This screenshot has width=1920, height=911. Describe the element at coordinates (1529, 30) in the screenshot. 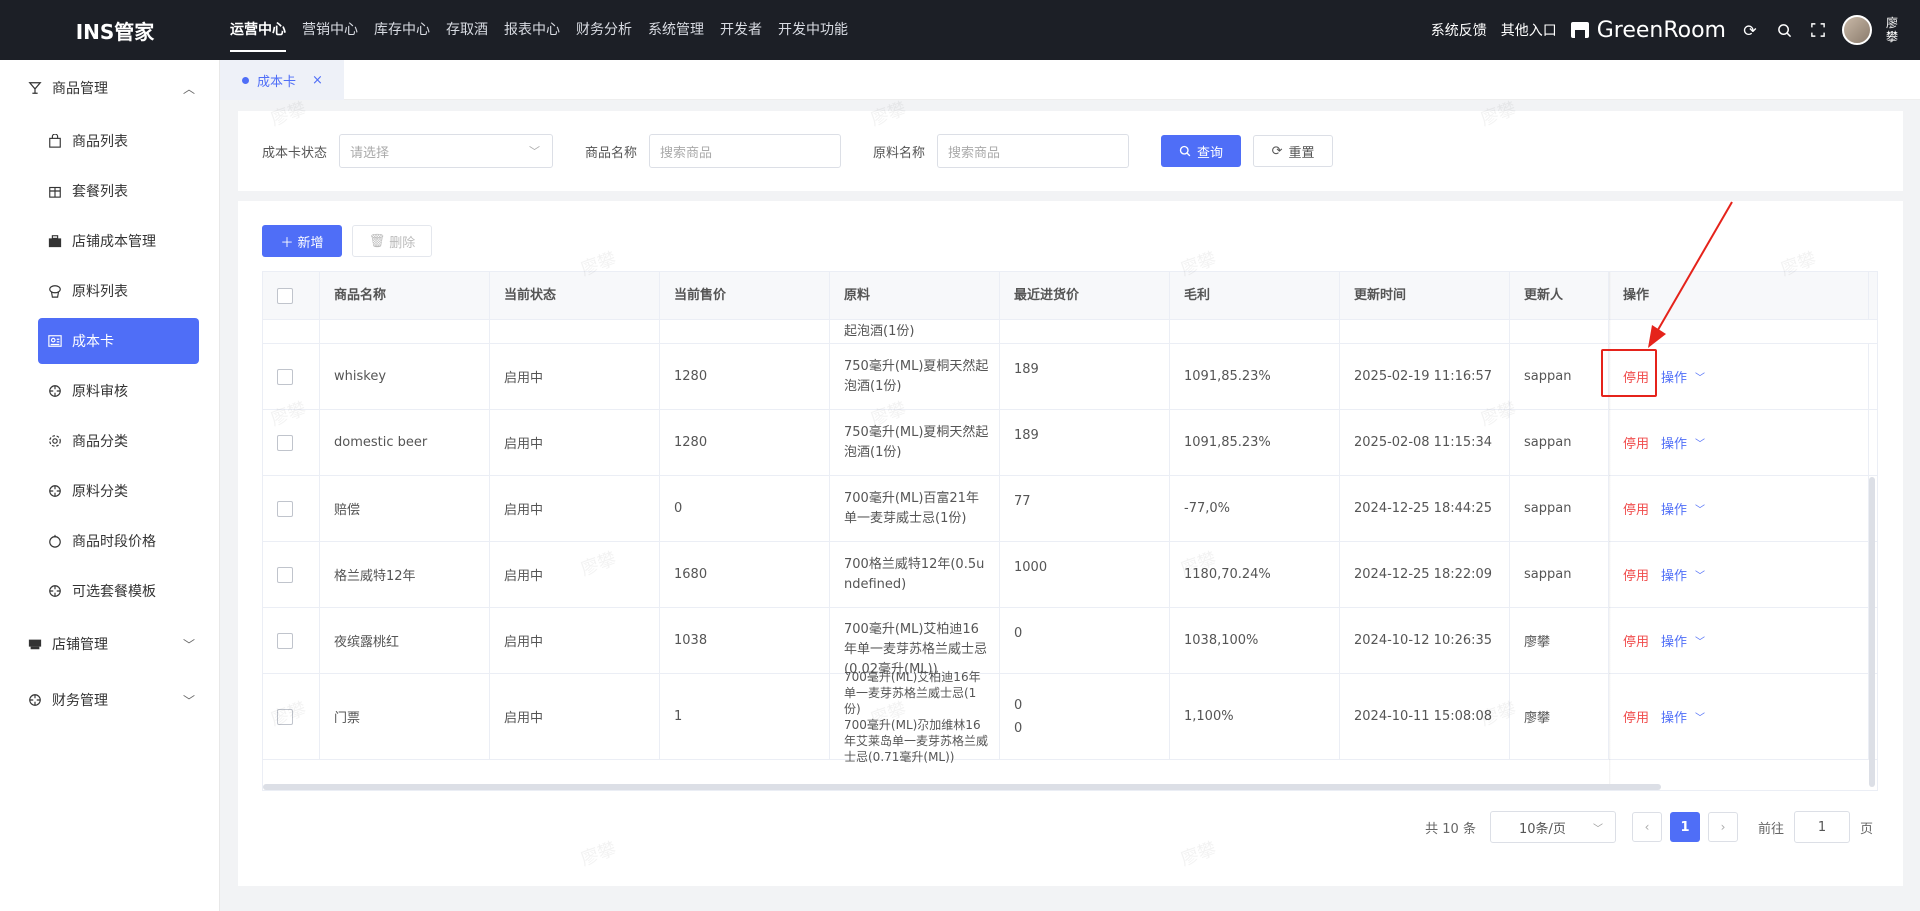

I see `other-entry-link: 其他入口` at that location.